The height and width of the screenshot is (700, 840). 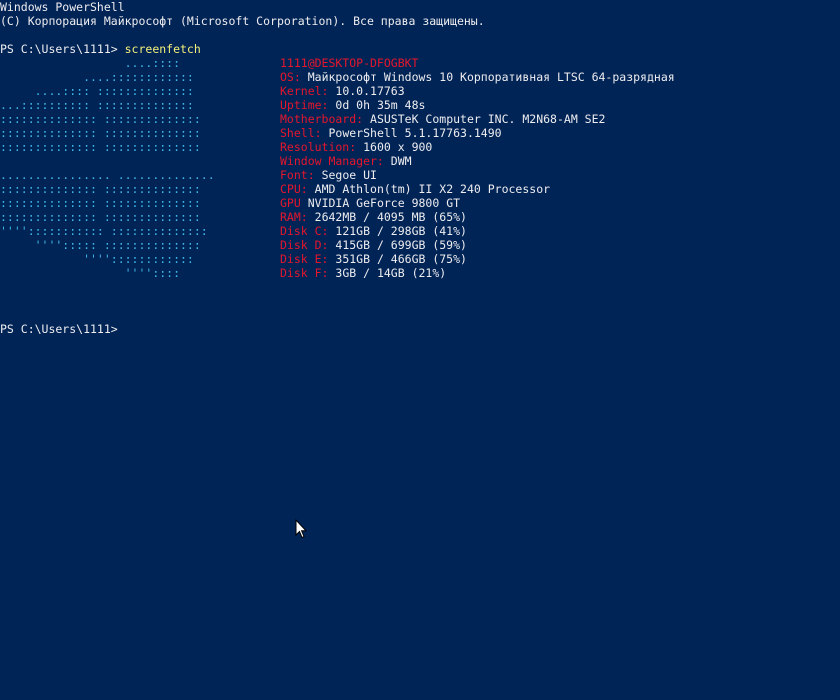 What do you see at coordinates (294, 217) in the screenshot?
I see `info-key: RAM:` at bounding box center [294, 217].